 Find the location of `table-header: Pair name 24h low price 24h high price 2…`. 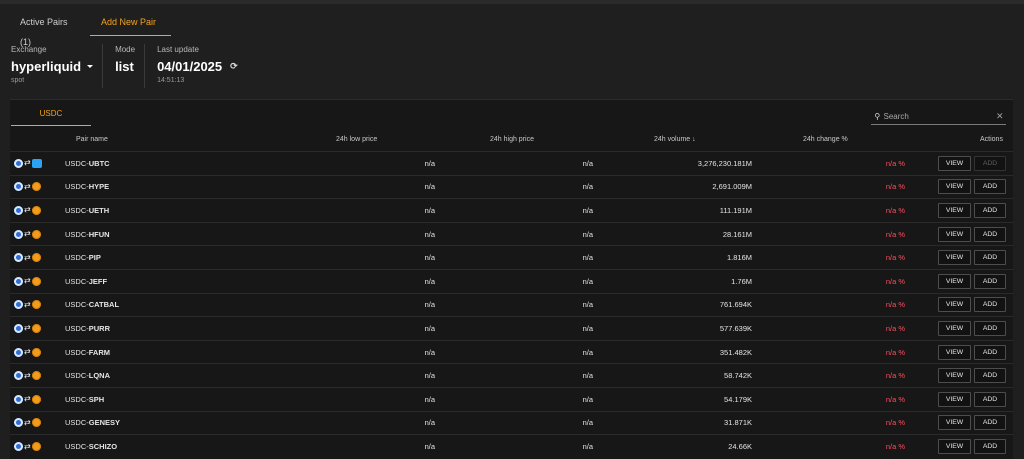

table-header: Pair name 24h low price 24h high price 2… is located at coordinates (511, 142).